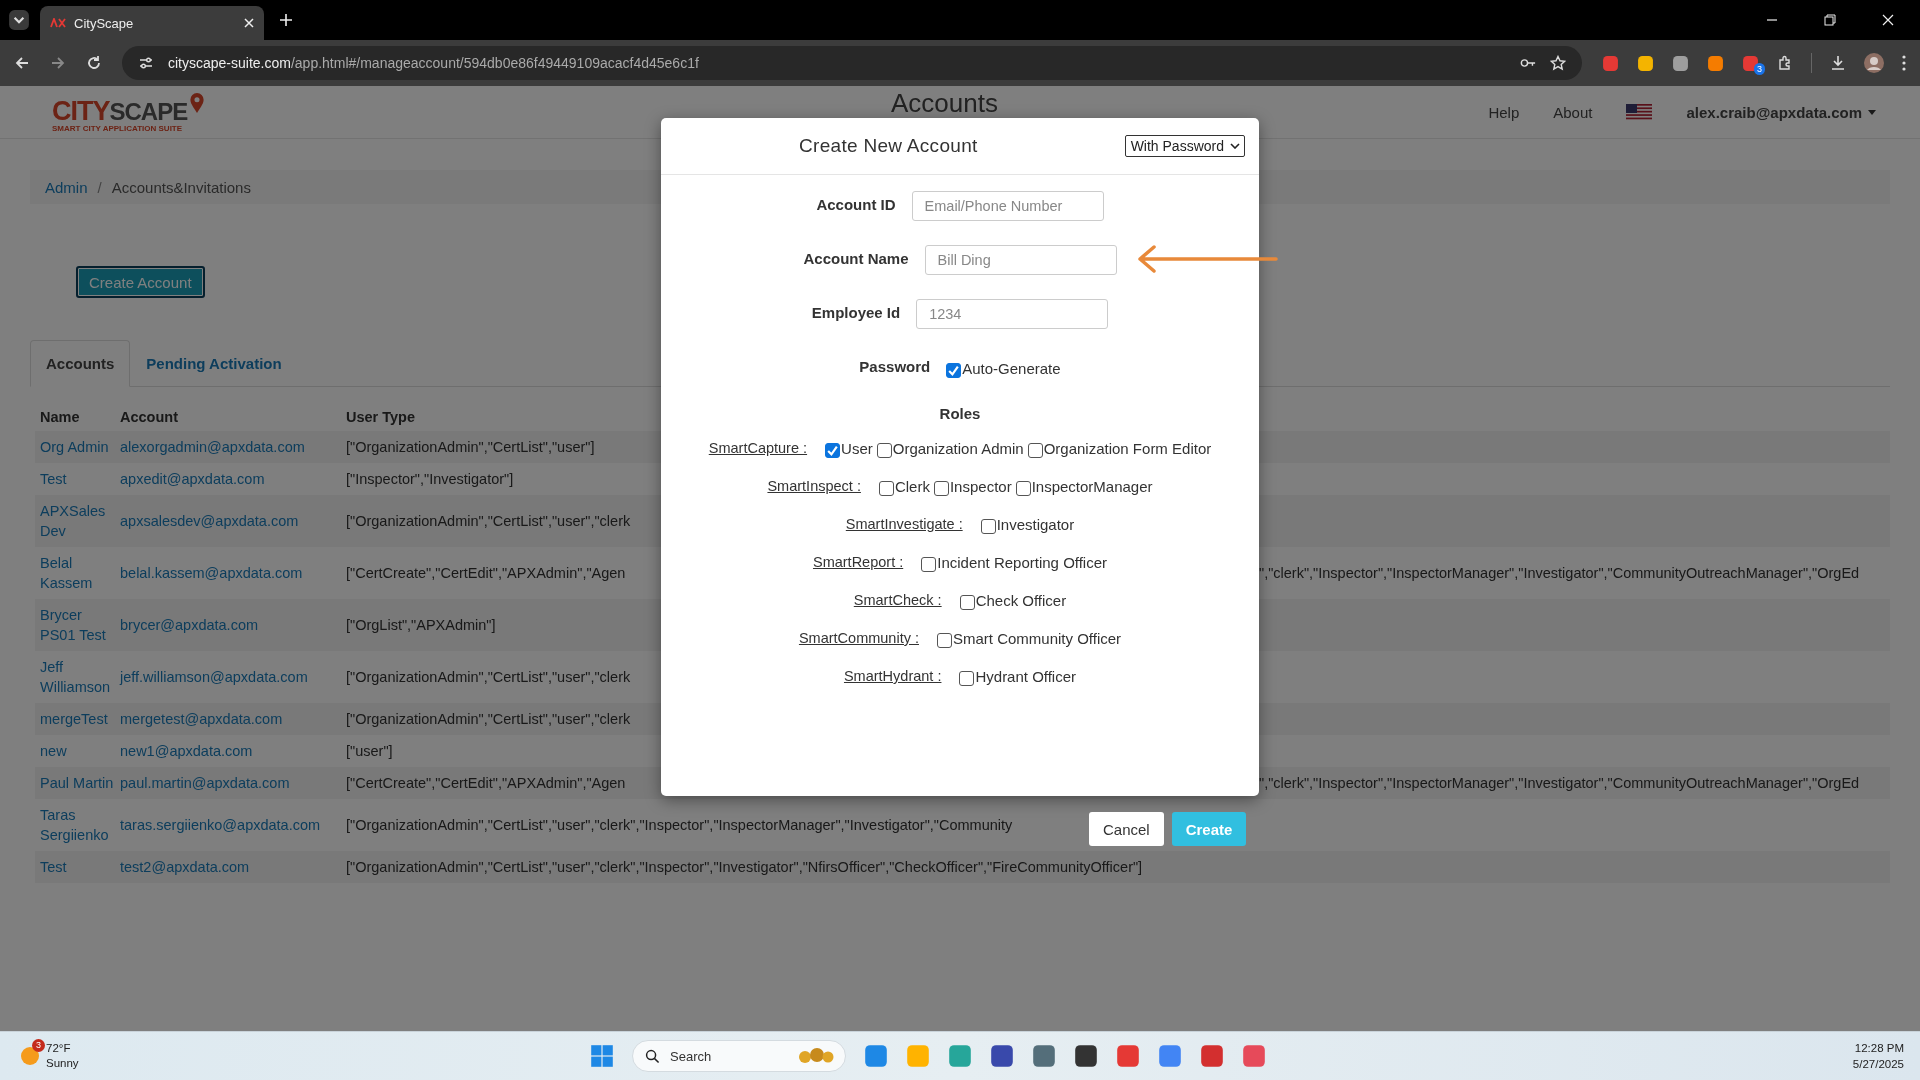  Describe the element at coordinates (184, 751) in the screenshot. I see `account-link: new1@apxdata.com` at that location.